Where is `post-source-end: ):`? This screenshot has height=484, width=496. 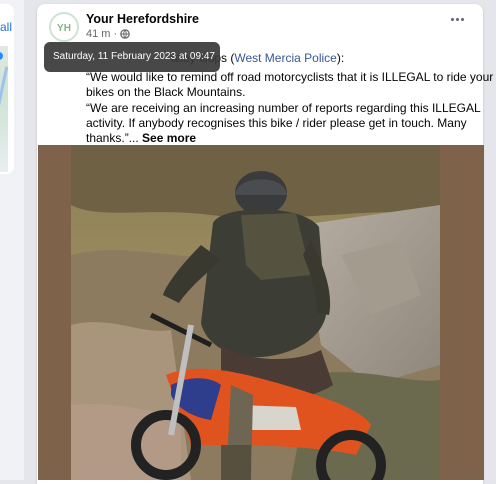
post-source-end: ): is located at coordinates (340, 58).